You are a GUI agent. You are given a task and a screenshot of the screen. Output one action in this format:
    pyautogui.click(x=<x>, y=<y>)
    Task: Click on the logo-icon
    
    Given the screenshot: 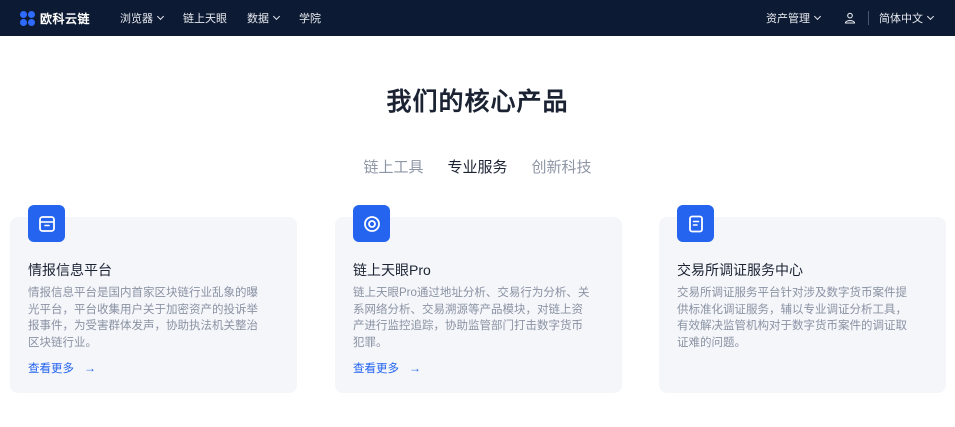 What is the action you would take?
    pyautogui.click(x=27, y=18)
    